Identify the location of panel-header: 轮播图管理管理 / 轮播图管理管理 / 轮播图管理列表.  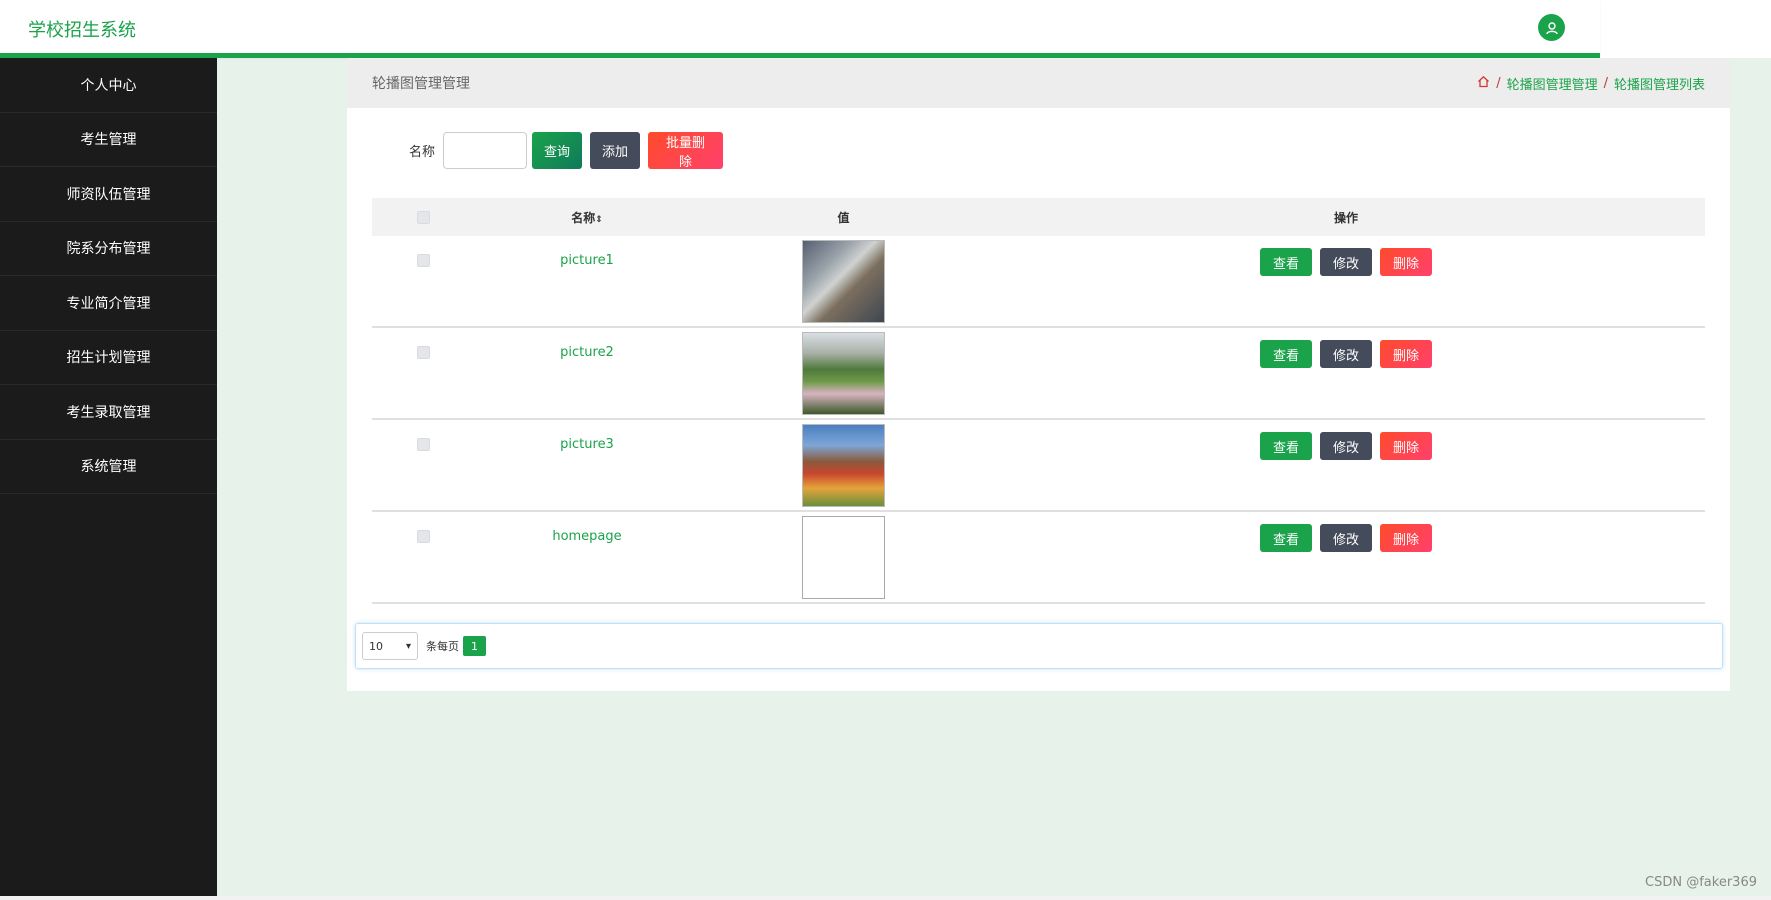
(1038, 83).